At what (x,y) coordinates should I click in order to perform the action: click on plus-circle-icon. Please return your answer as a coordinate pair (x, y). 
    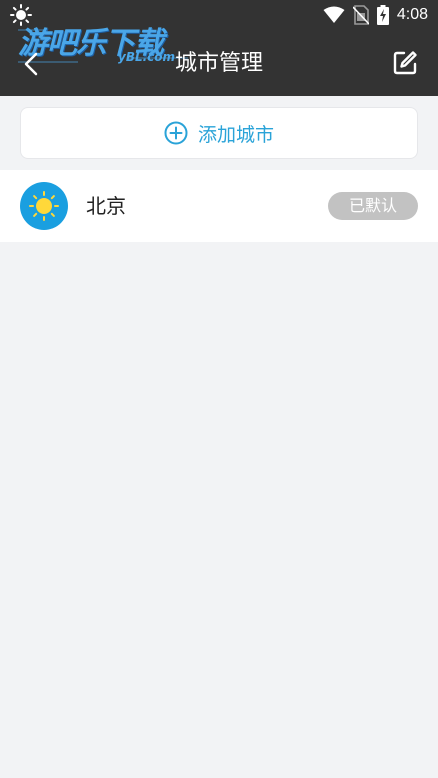
    Looking at the image, I should click on (176, 133).